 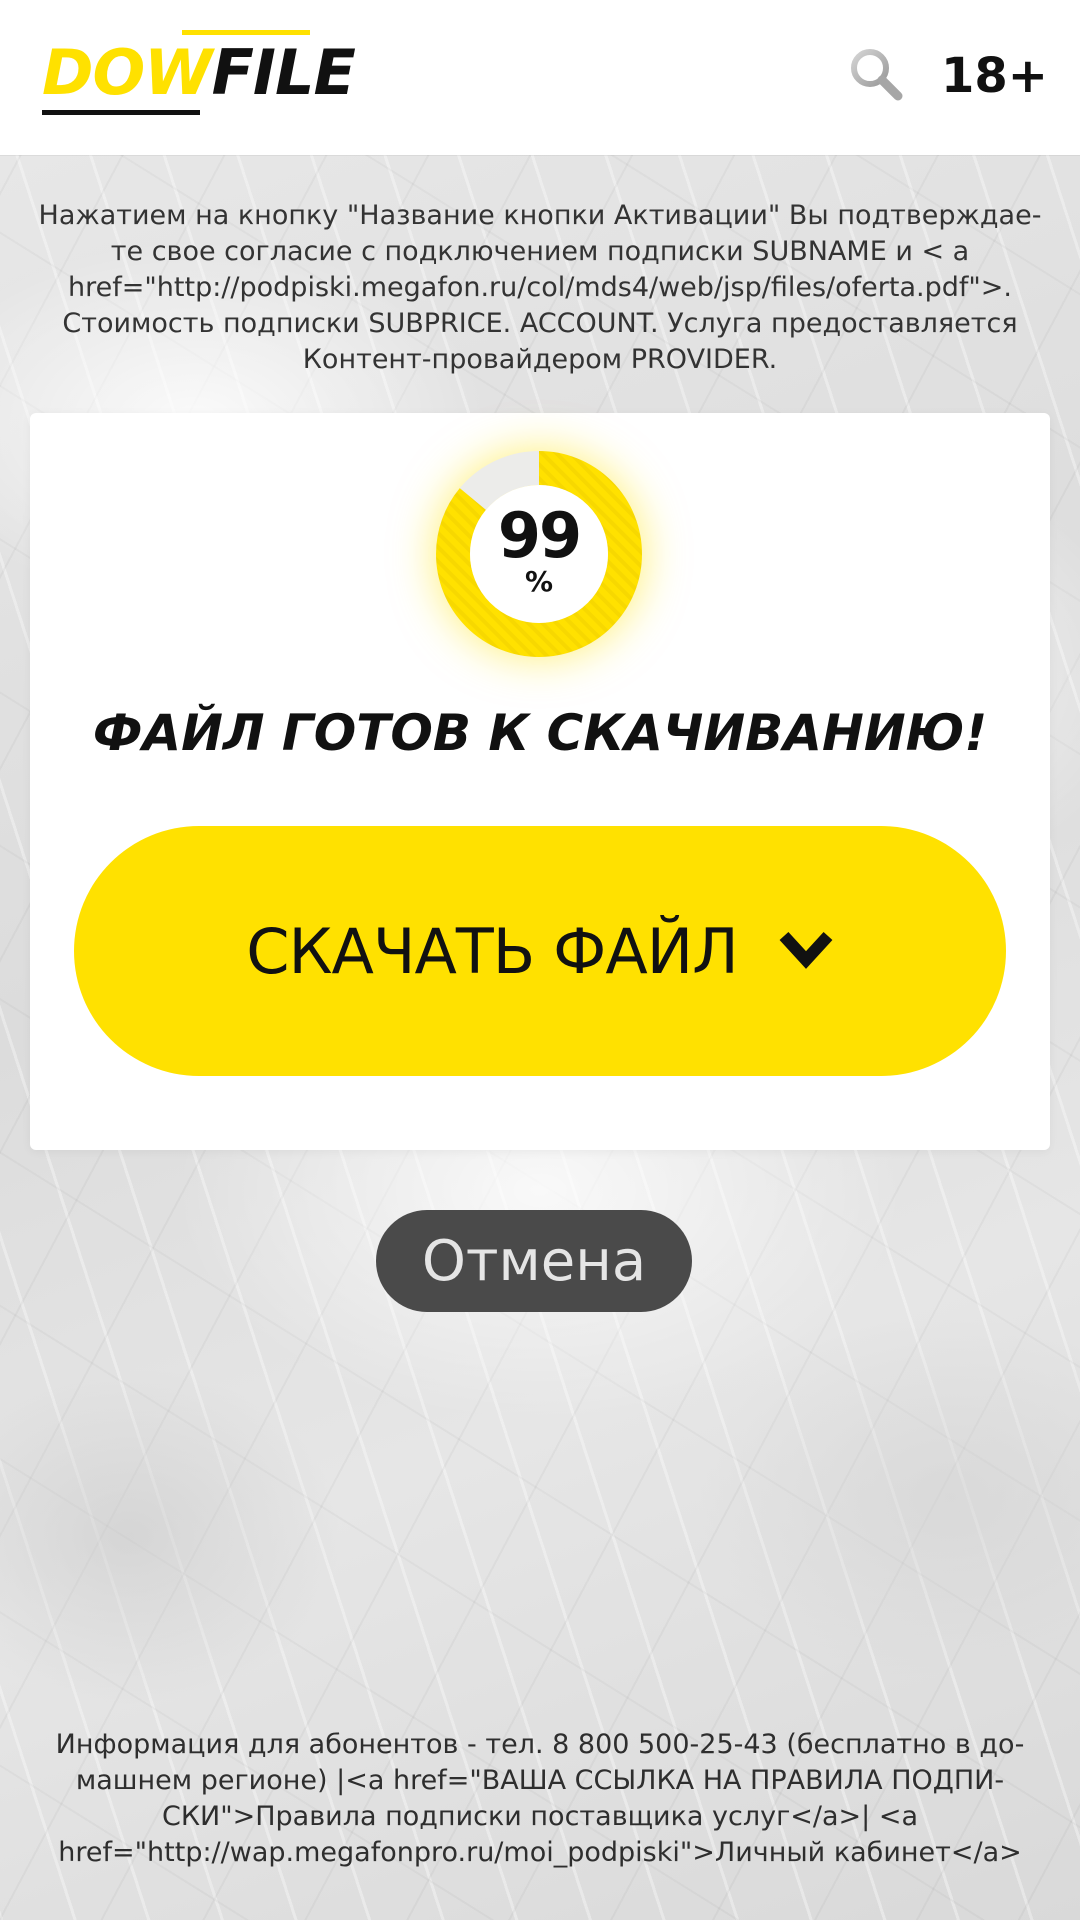 I want to click on cancel-button-label: Отмена, so click(x=534, y=1261).